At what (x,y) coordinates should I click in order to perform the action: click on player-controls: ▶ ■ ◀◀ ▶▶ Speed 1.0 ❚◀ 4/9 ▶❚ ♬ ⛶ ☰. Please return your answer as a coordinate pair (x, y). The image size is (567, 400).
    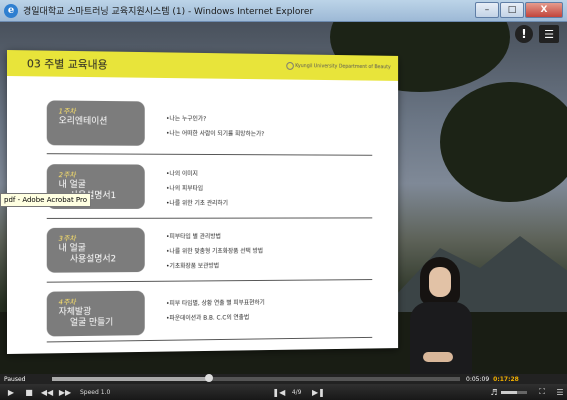
    Looking at the image, I should click on (283, 392).